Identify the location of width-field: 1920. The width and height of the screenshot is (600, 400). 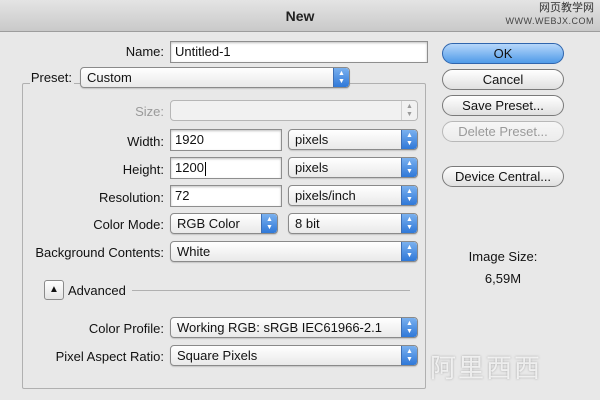
(226, 140).